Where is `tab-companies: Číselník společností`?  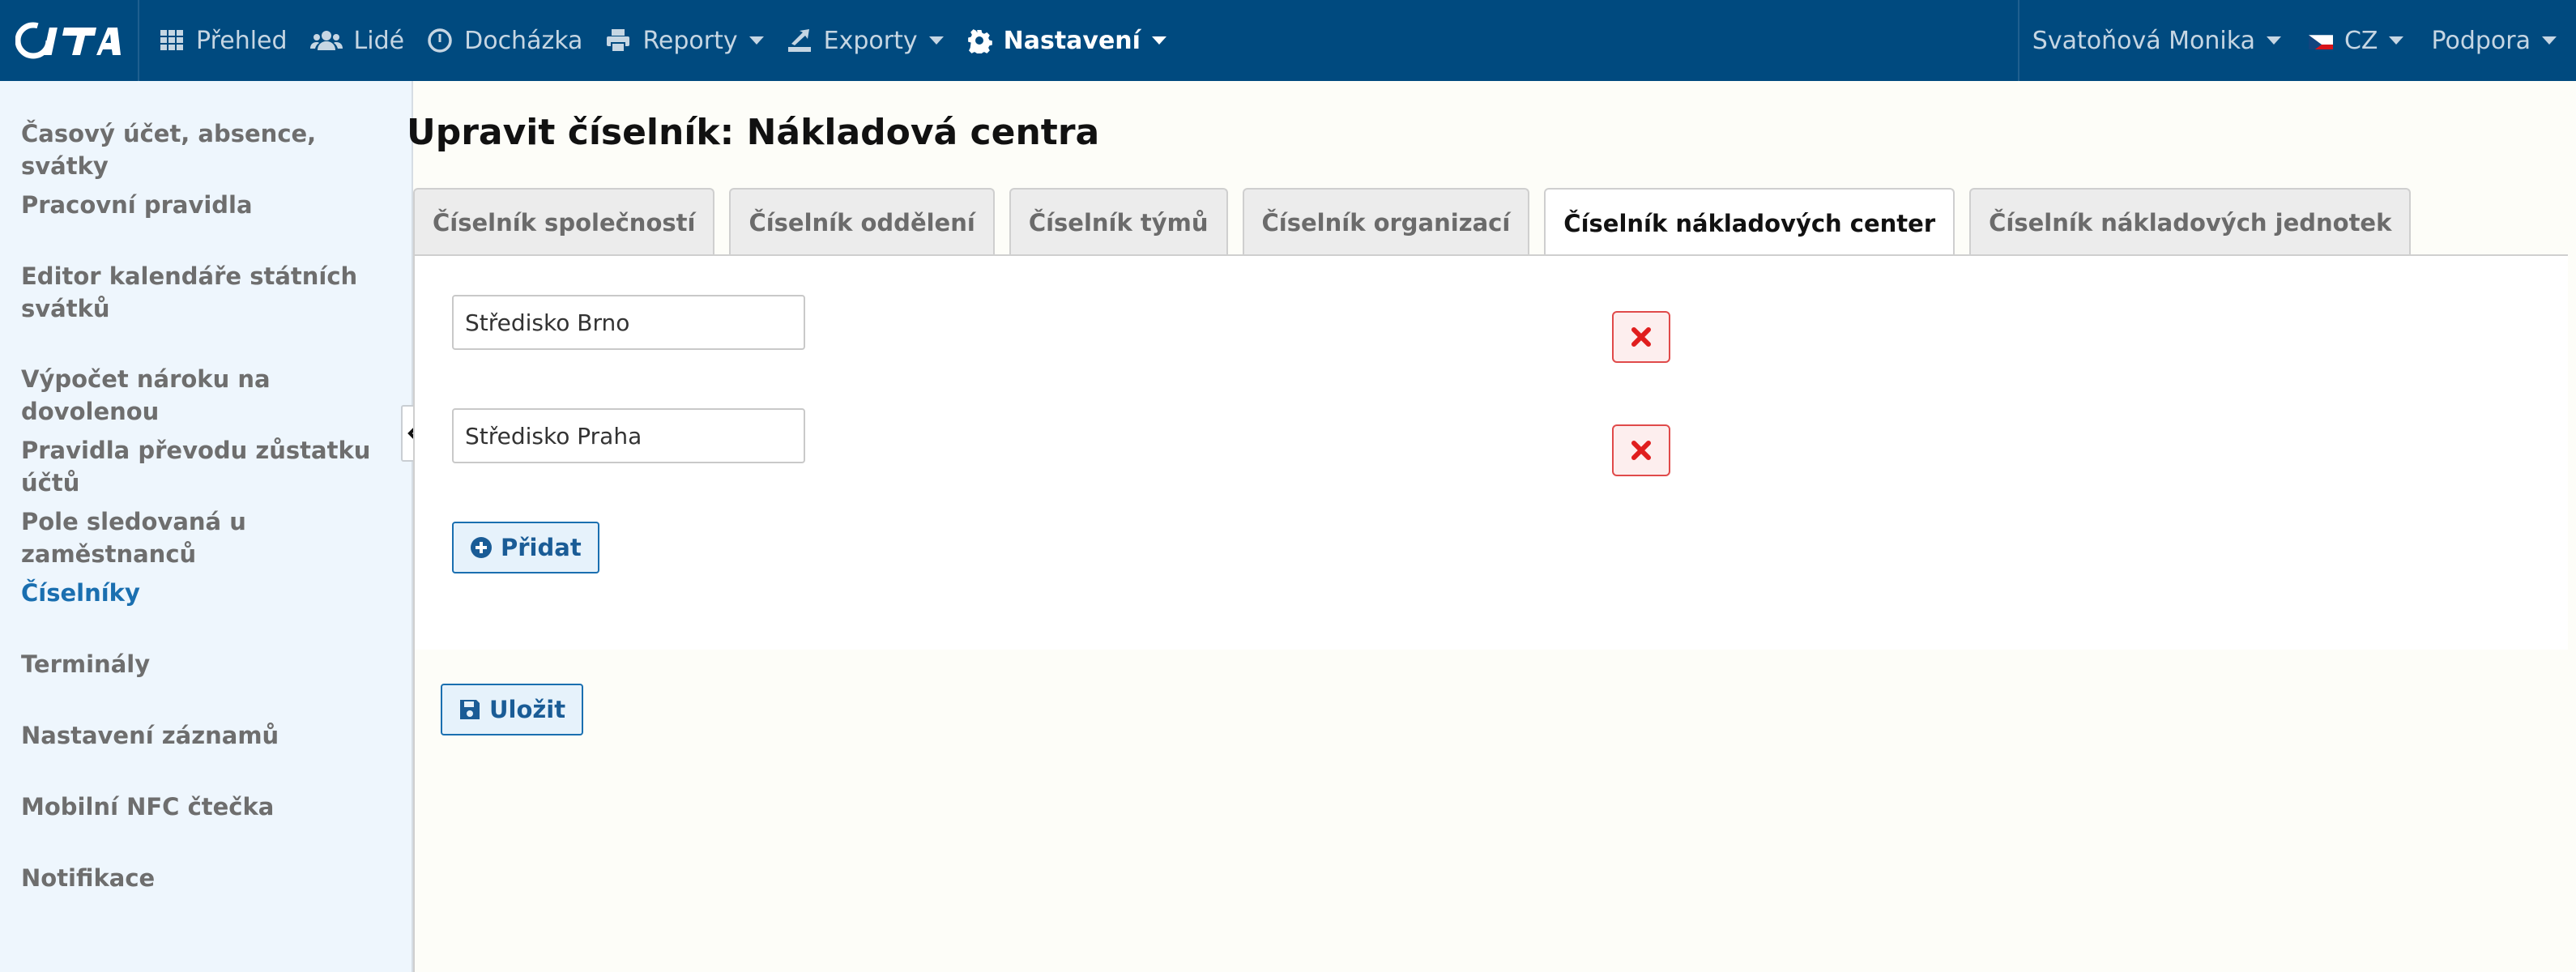
tab-companies: Číselník společností is located at coordinates (564, 222).